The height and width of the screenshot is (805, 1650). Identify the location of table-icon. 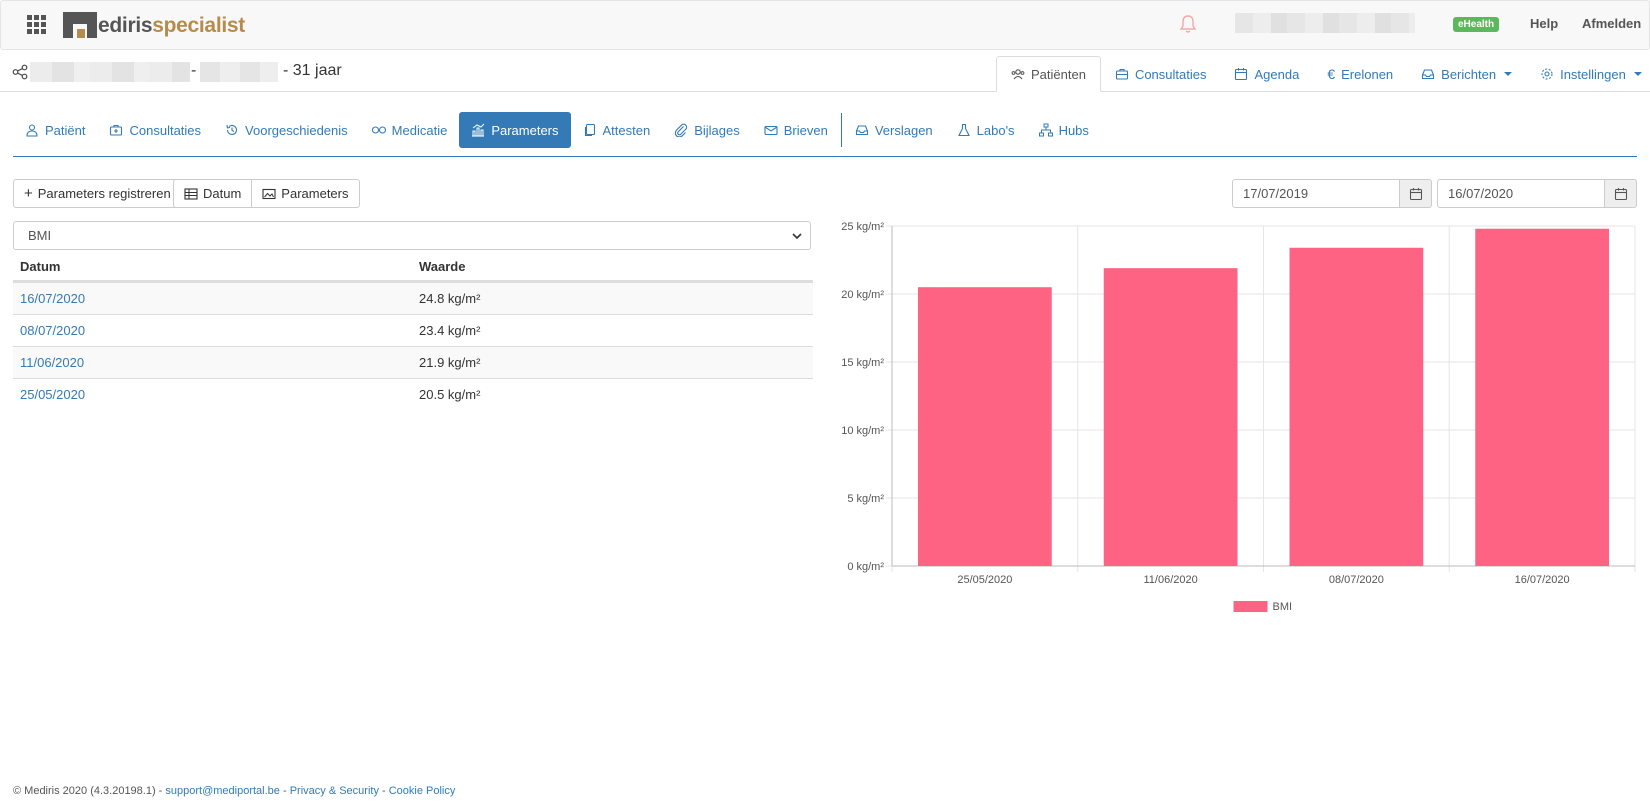
(191, 193).